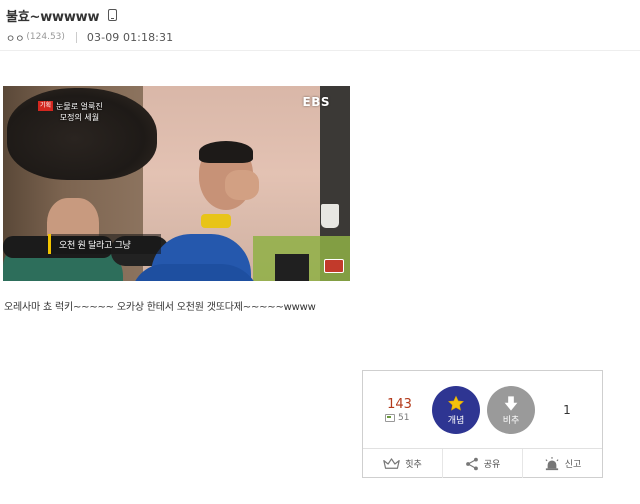 This screenshot has width=640, height=504. What do you see at coordinates (334, 266) in the screenshot?
I see `corner-badge` at bounding box center [334, 266].